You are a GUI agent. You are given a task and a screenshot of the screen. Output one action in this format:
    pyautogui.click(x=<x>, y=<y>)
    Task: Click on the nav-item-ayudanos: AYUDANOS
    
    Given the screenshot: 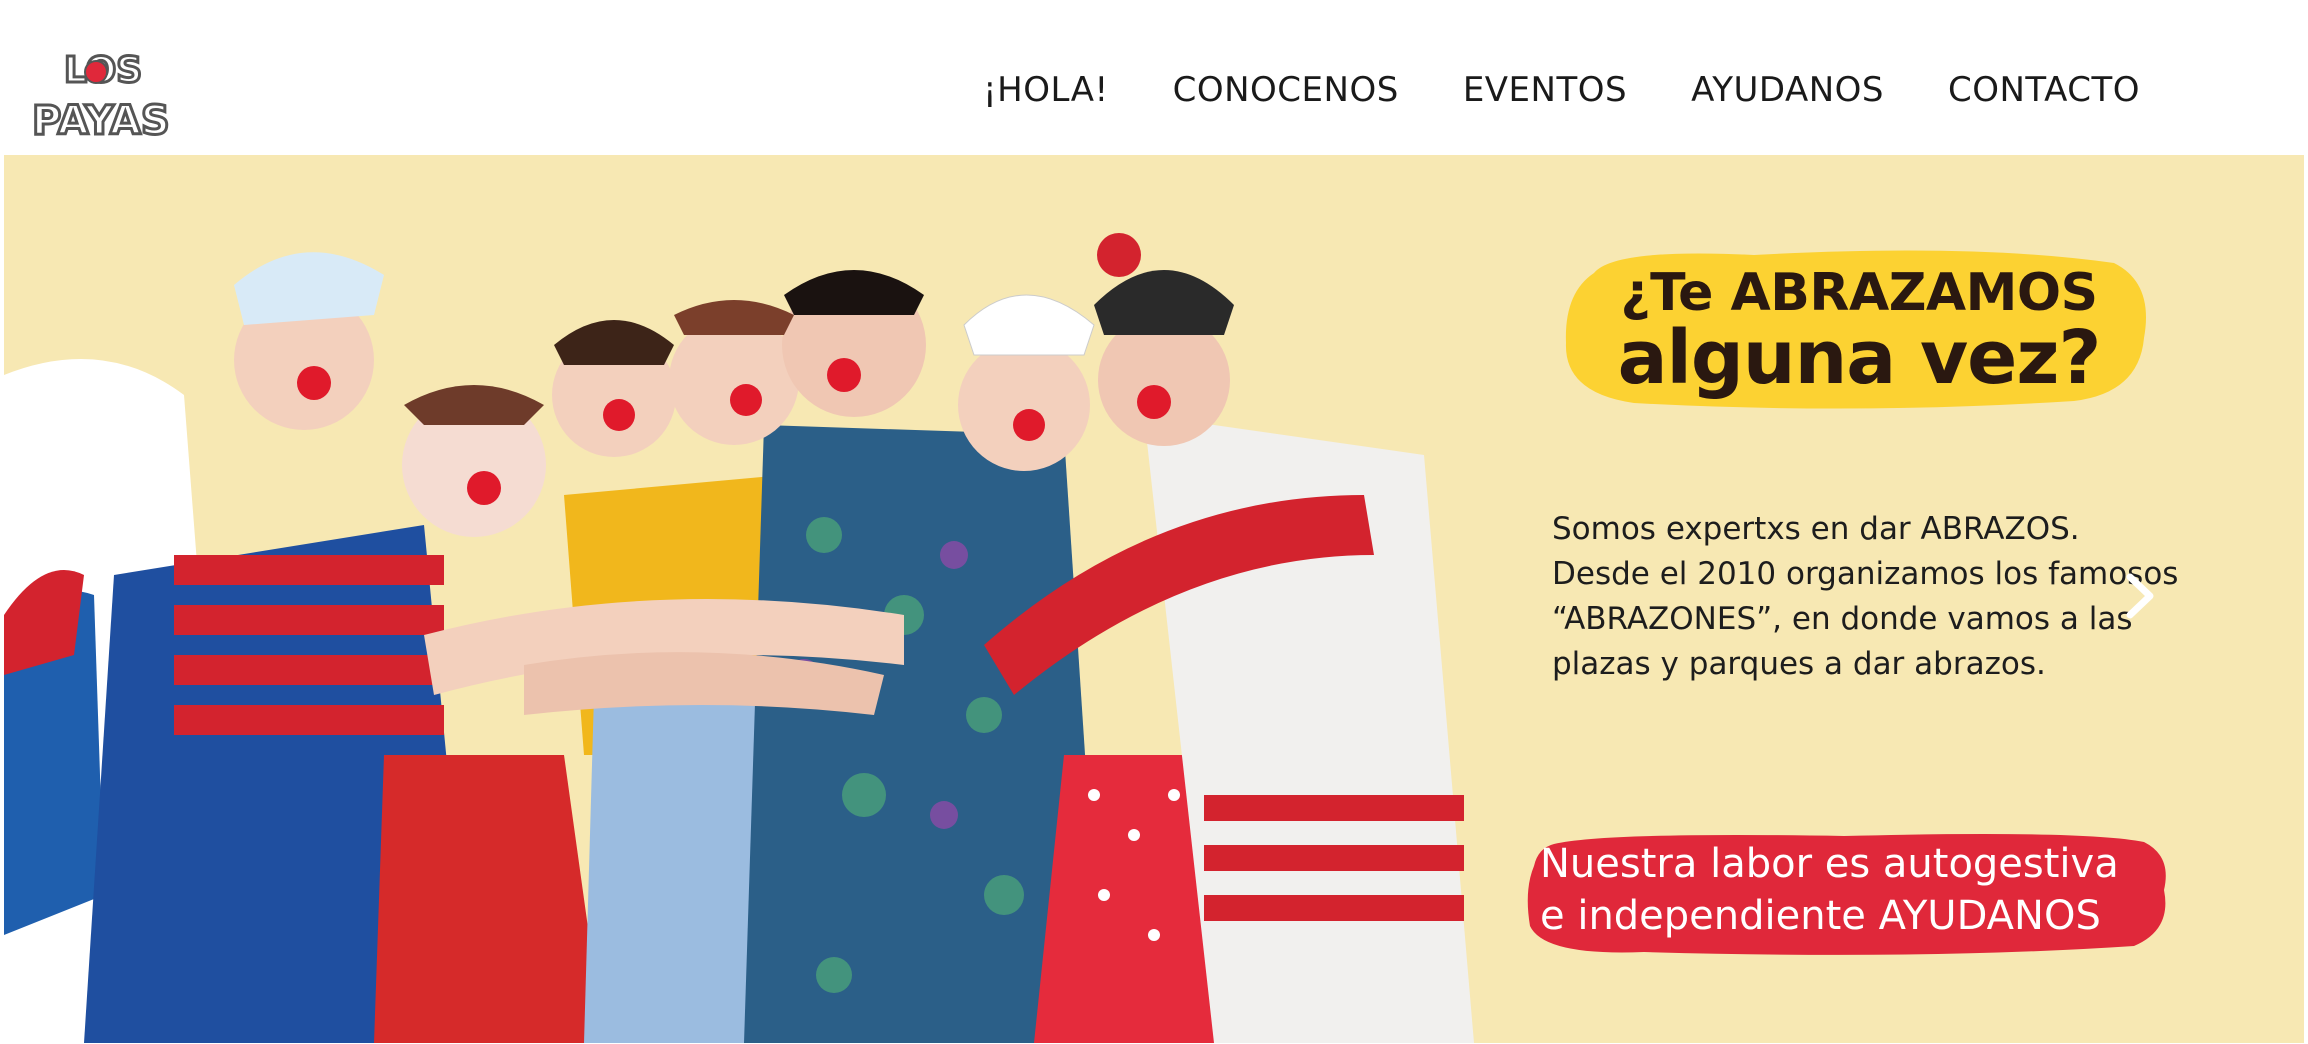 What is the action you would take?
    pyautogui.click(x=1787, y=90)
    